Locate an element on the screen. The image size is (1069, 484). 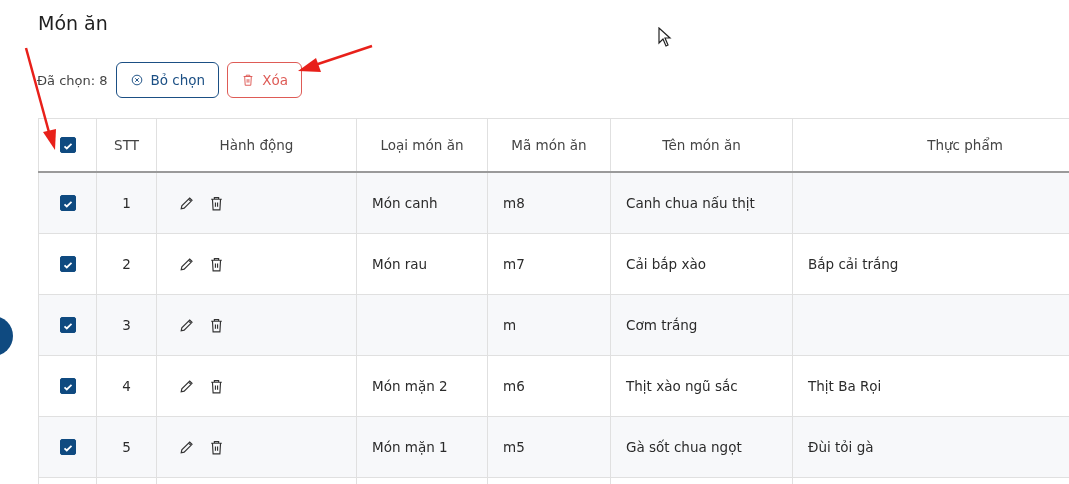
column-header: Tên món ăn is located at coordinates (701, 145).